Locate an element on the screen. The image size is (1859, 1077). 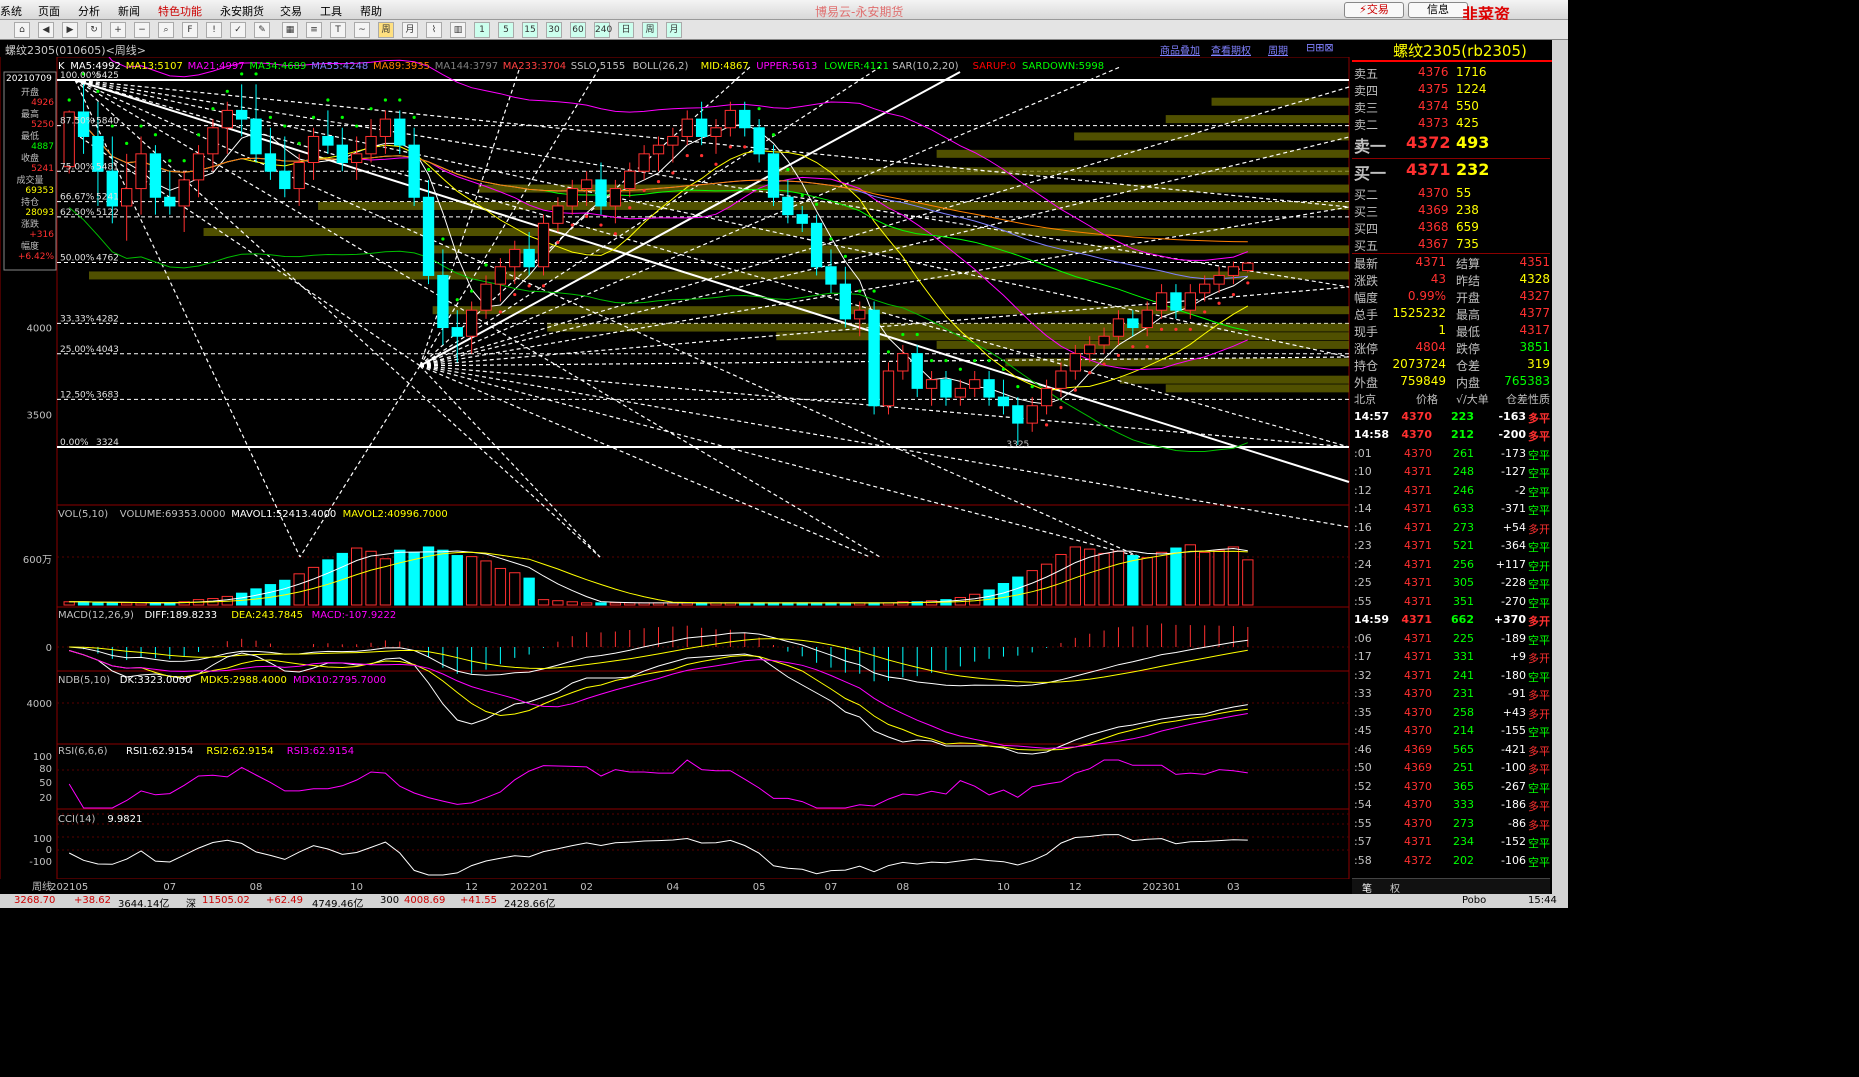
tick-time: :12 is located at coordinates (1363, 490).